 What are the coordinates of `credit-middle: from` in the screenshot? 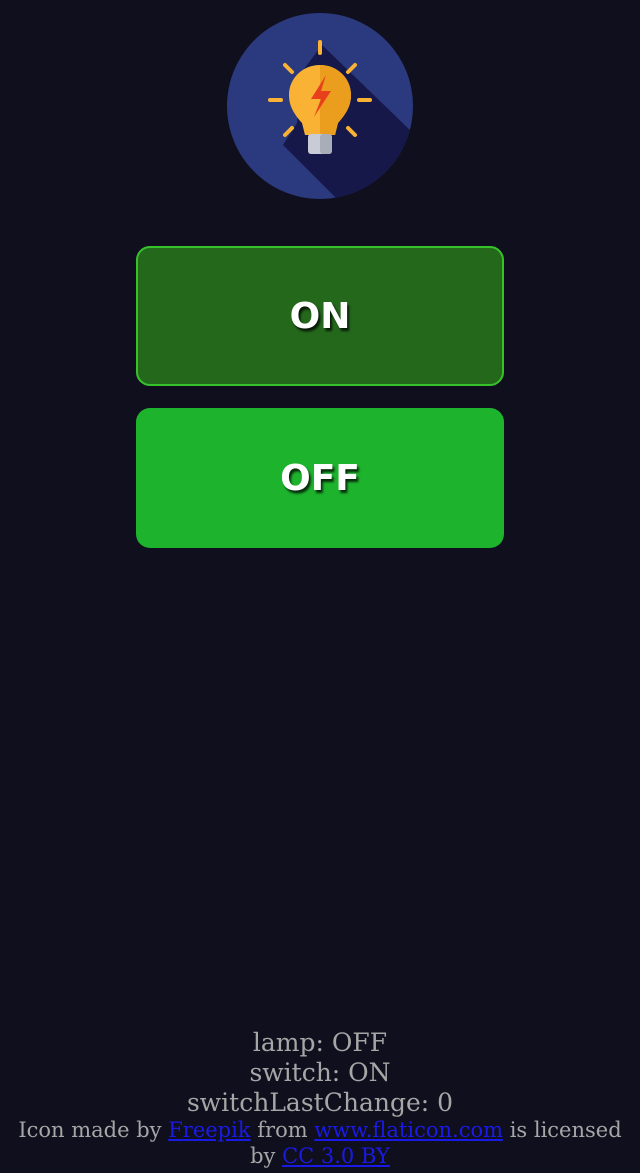 It's located at (282, 1130).